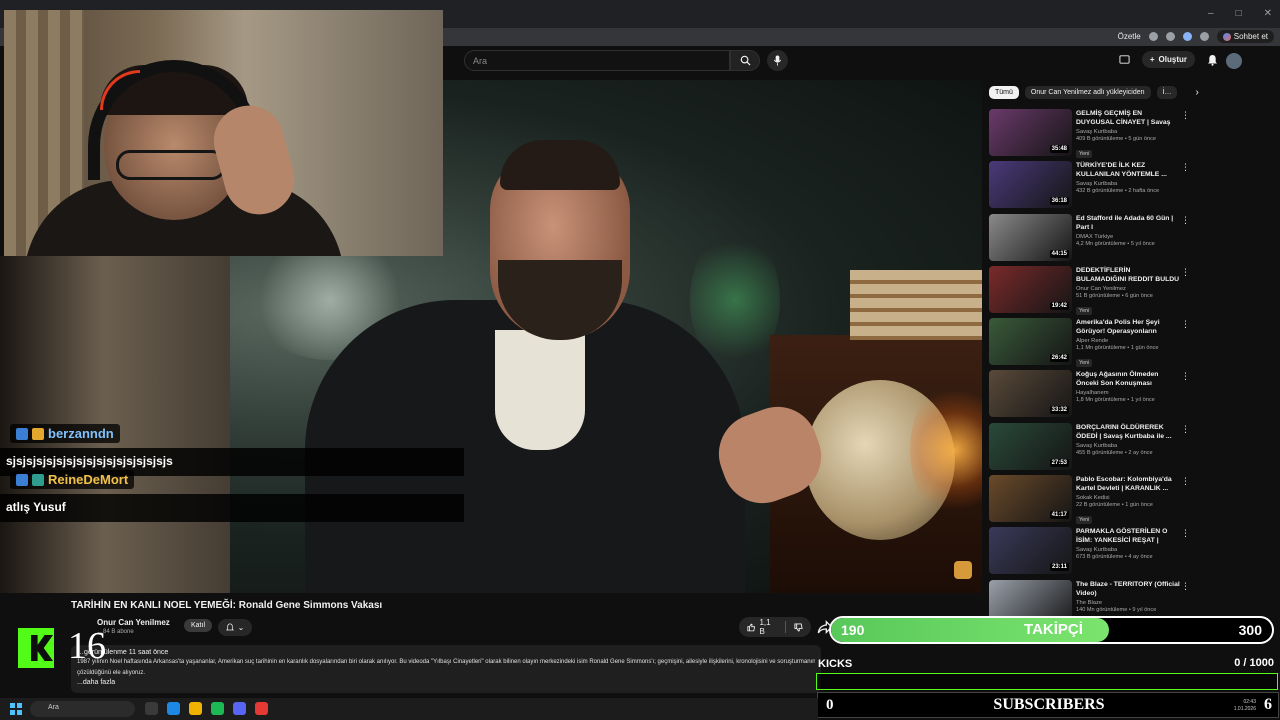 This screenshot has width=1280, height=720. Describe the element at coordinates (1128, 341) in the screenshot. I see `recommendation-channel: Alper Rende` at that location.